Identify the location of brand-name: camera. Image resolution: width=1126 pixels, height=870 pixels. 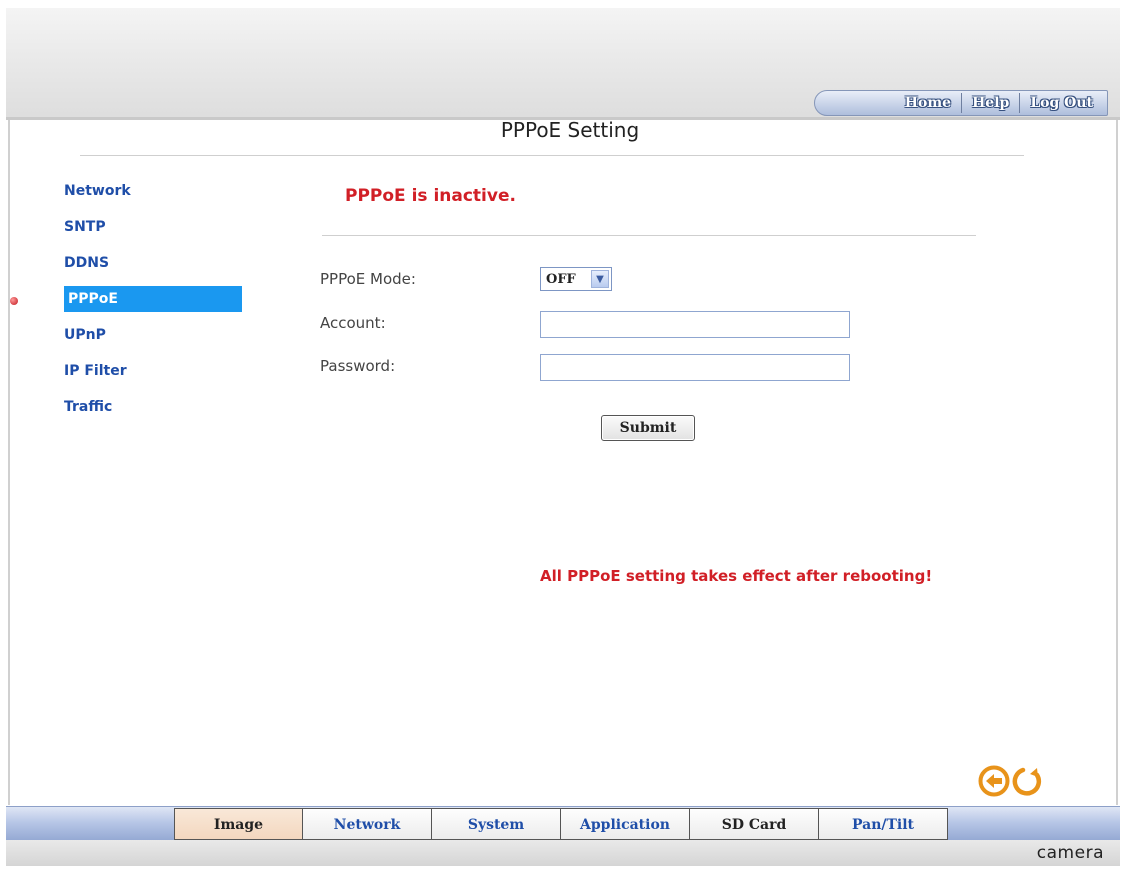
(1070, 853).